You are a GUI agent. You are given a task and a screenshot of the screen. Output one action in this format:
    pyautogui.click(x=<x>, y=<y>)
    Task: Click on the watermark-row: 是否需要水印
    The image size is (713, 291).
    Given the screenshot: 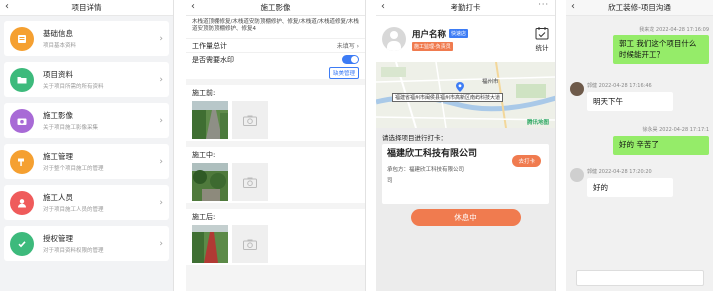 What is the action you would take?
    pyautogui.click(x=275, y=59)
    